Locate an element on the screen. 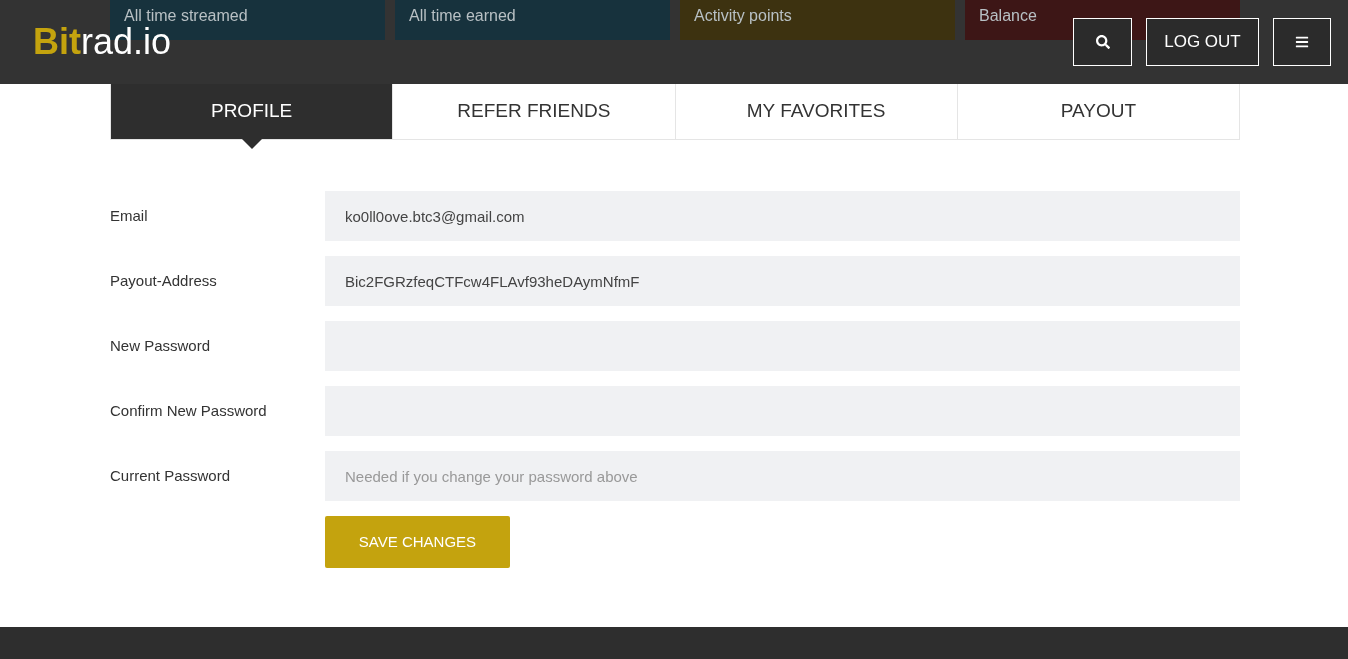 The width and height of the screenshot is (1348, 659). stat-label: Activity points is located at coordinates (743, 15).